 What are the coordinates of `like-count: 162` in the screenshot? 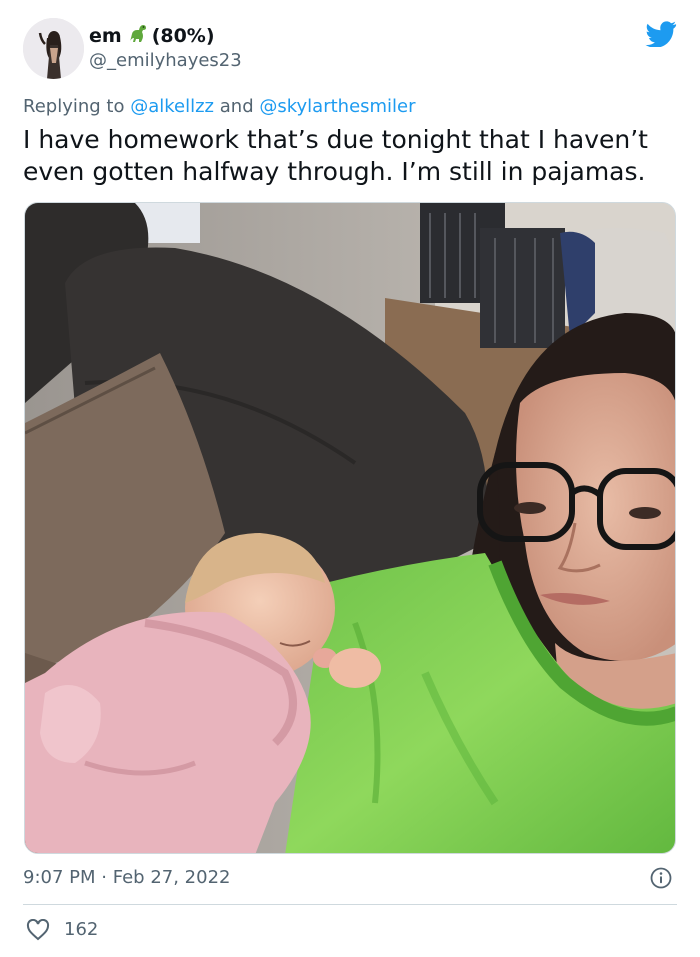 It's located at (81, 929).